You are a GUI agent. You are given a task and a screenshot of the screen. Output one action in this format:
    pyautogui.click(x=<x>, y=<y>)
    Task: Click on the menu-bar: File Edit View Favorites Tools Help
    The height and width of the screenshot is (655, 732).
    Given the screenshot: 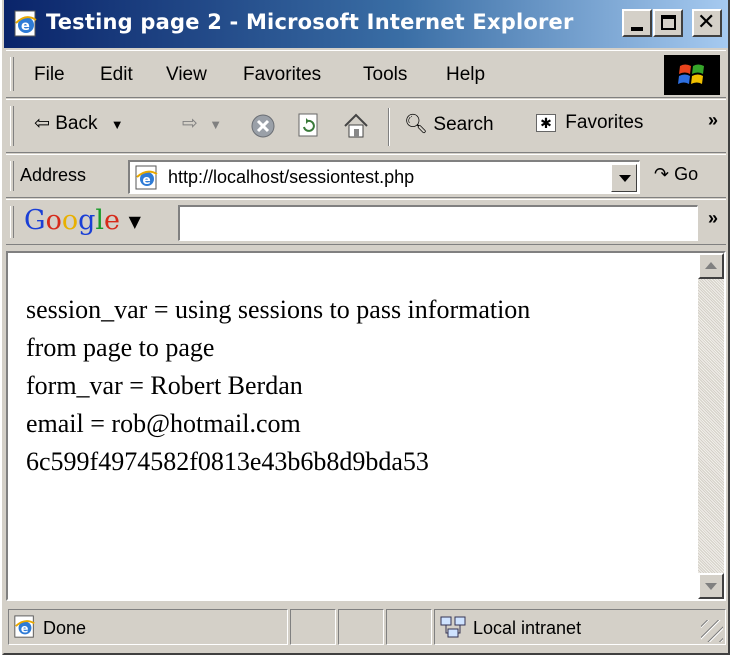 What is the action you would take?
    pyautogui.click(x=366, y=74)
    